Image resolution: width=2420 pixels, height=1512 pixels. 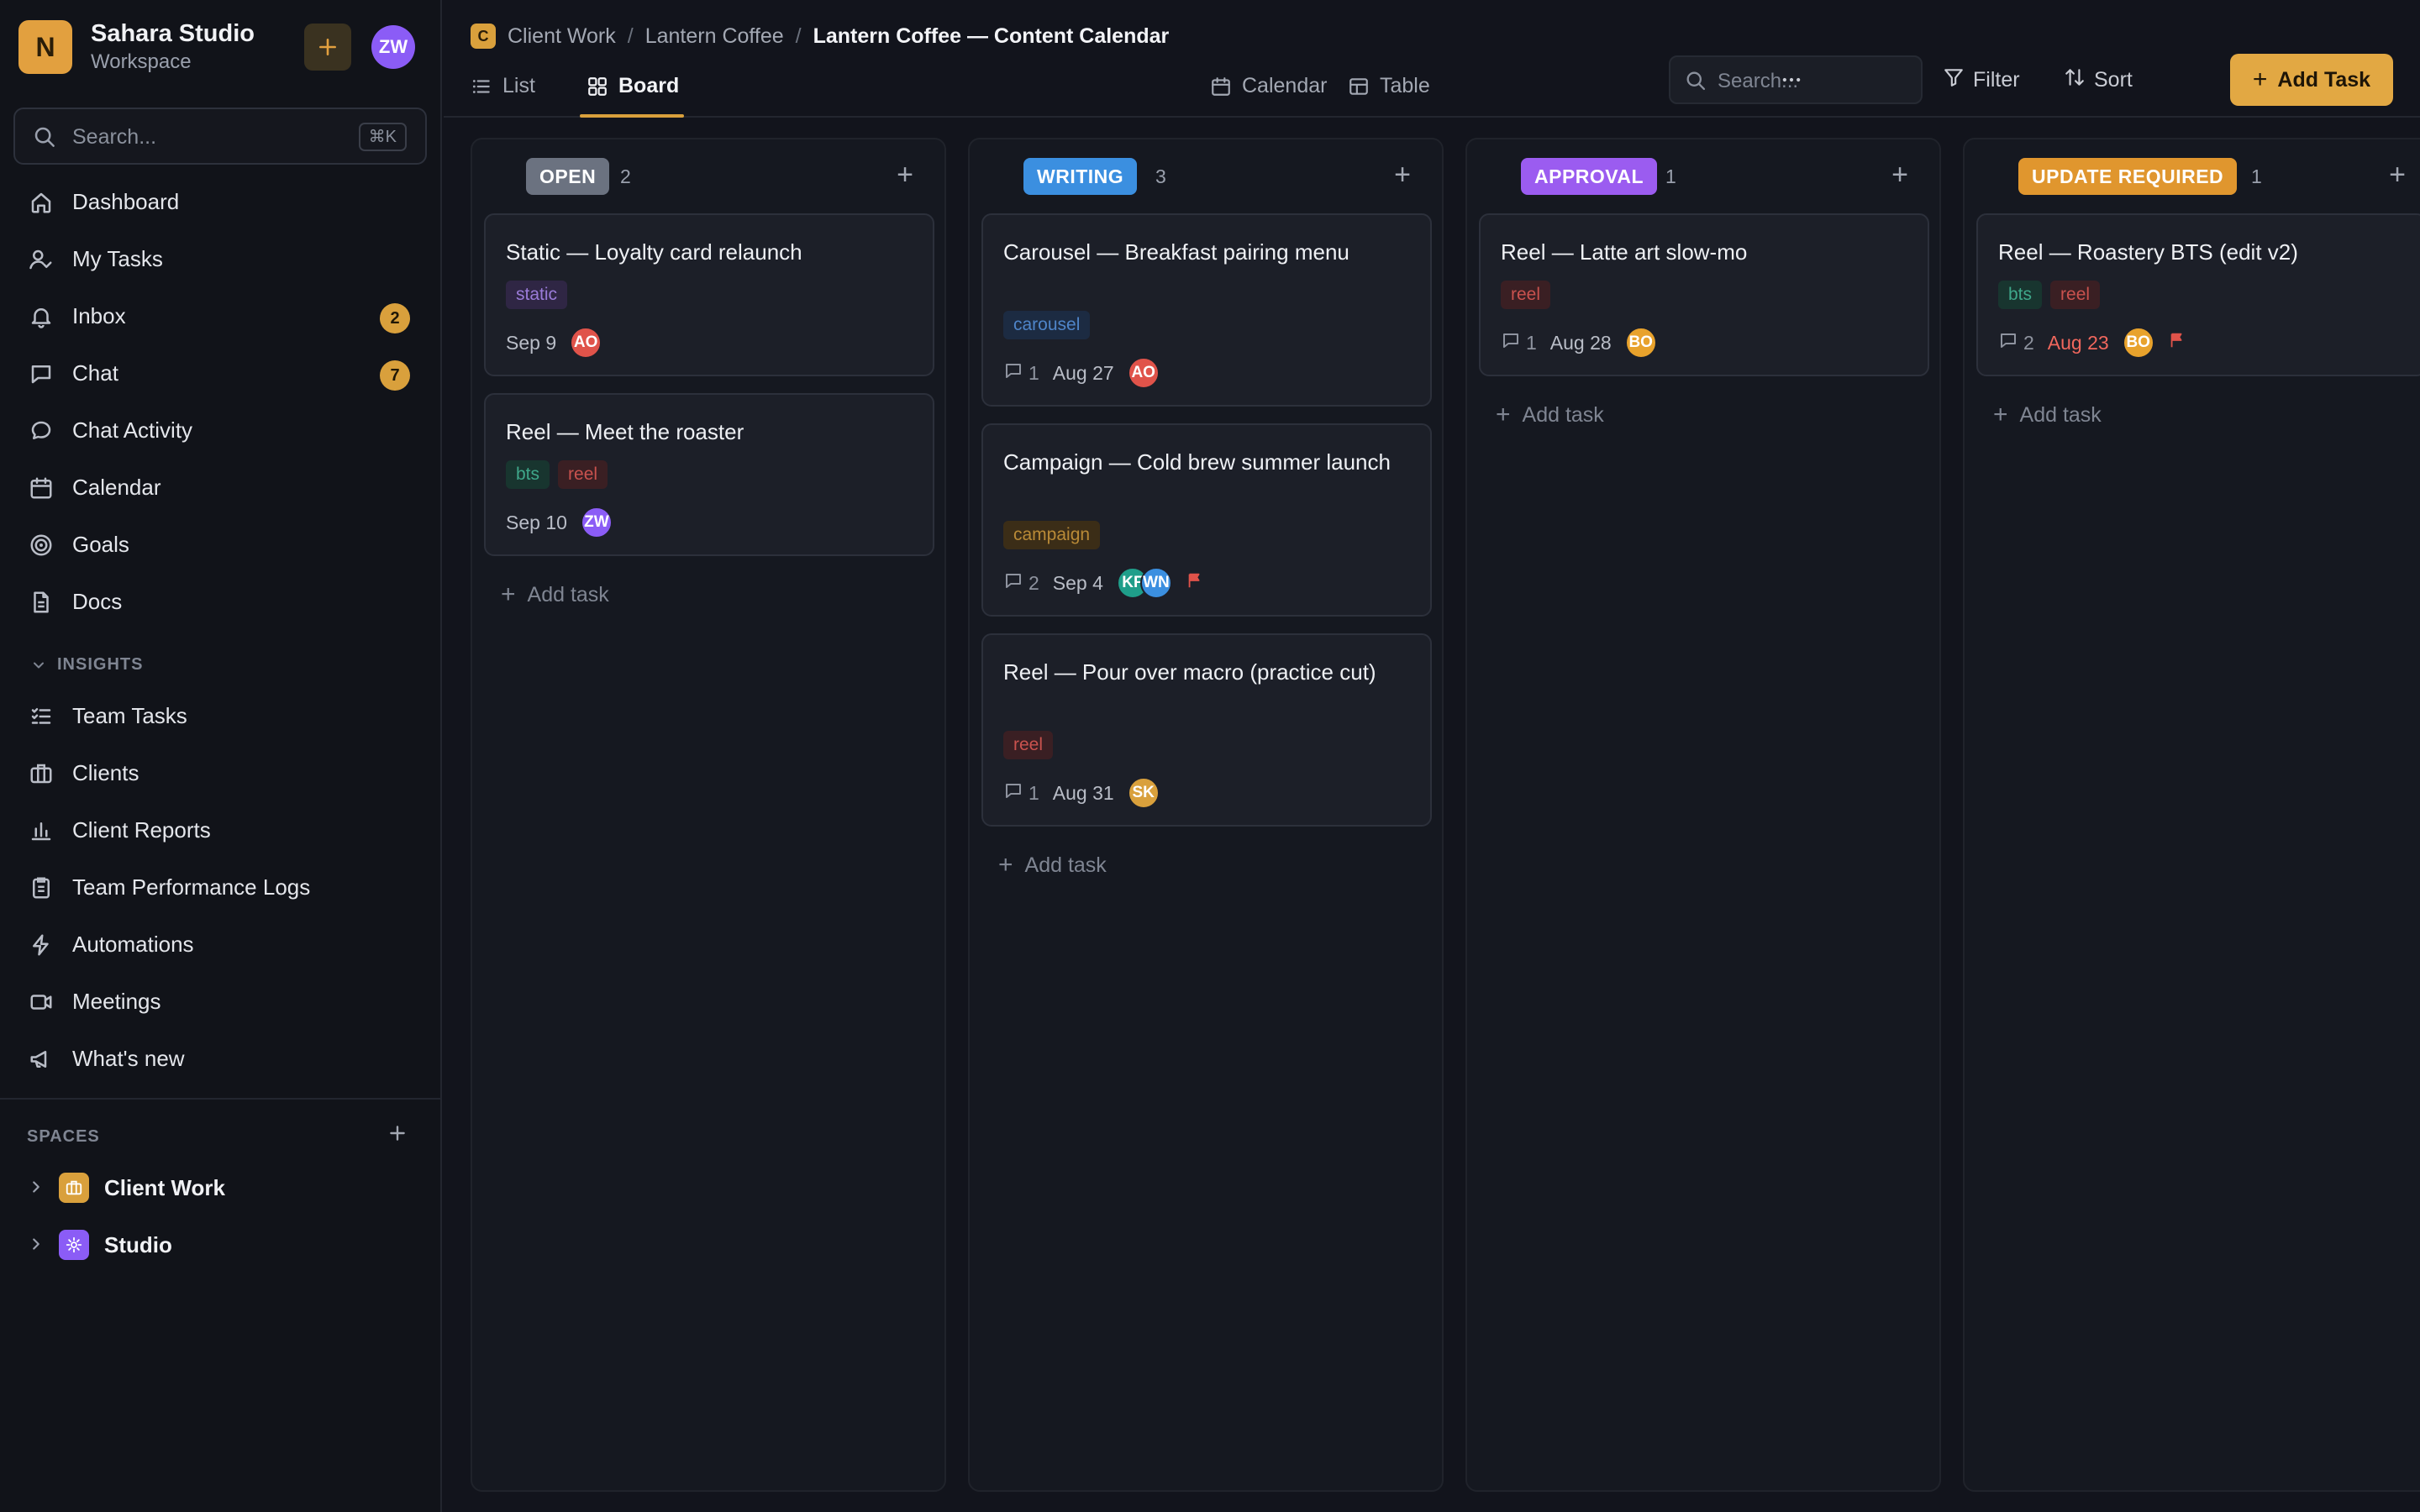 What do you see at coordinates (1589, 176) in the screenshot?
I see `status-pill: APPROVAL` at bounding box center [1589, 176].